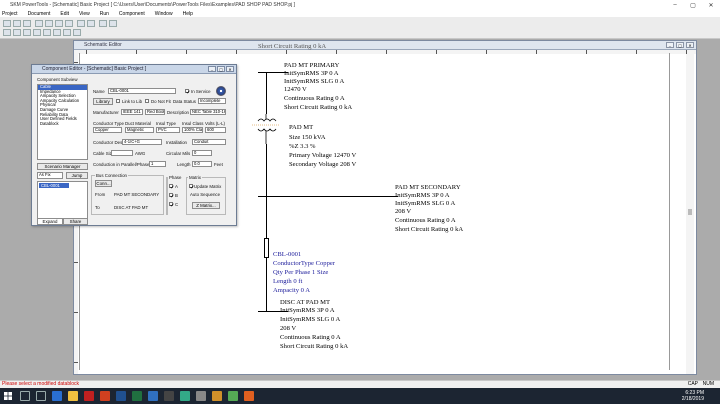 The image size is (720, 404). What do you see at coordinates (41, 396) in the screenshot?
I see `task-view-icon` at bounding box center [41, 396].